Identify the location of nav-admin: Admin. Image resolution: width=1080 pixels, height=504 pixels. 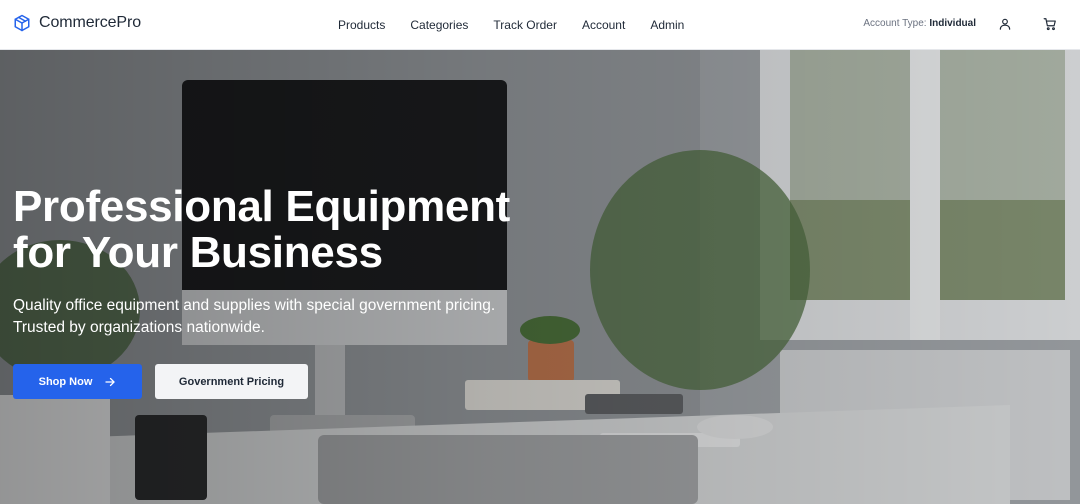
(667, 25).